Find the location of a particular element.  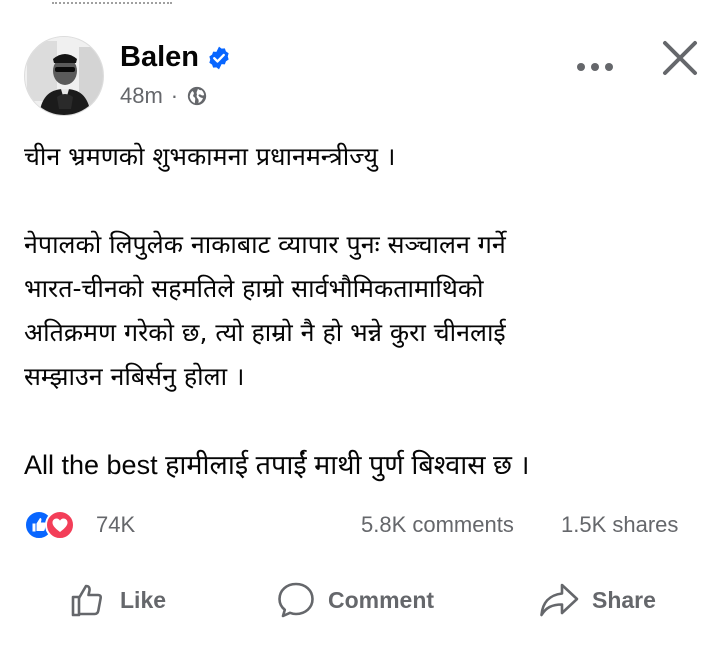

share-button: Share is located at coordinates (597, 600).